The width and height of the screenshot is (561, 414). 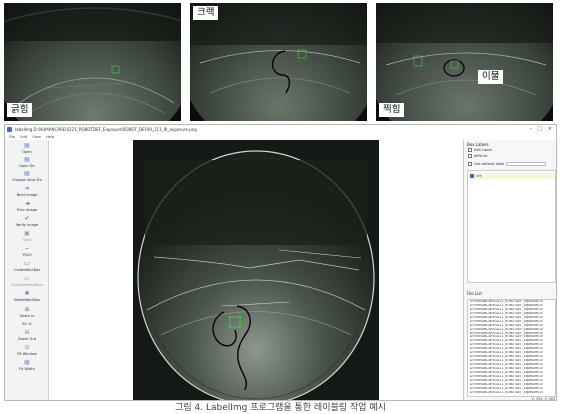 What do you see at coordinates (27, 218) in the screenshot?
I see `check-icon: ✔` at bounding box center [27, 218].